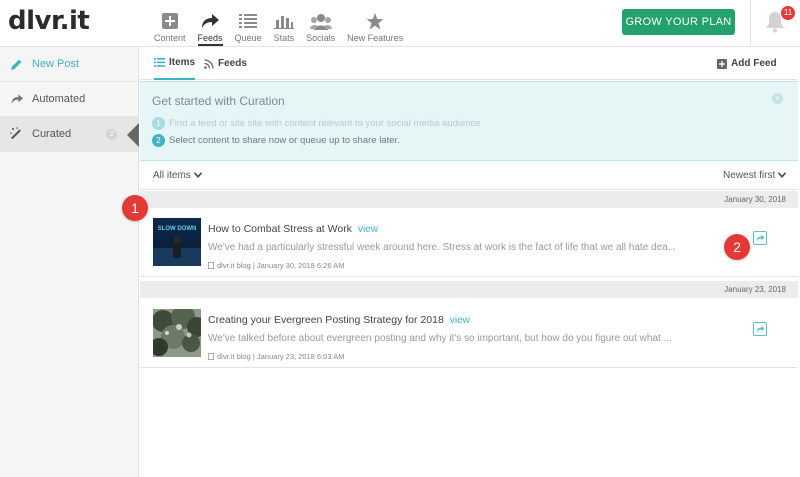 The image size is (800, 477). Describe the element at coordinates (18, 64) in the screenshot. I see `pencil-icon` at that location.